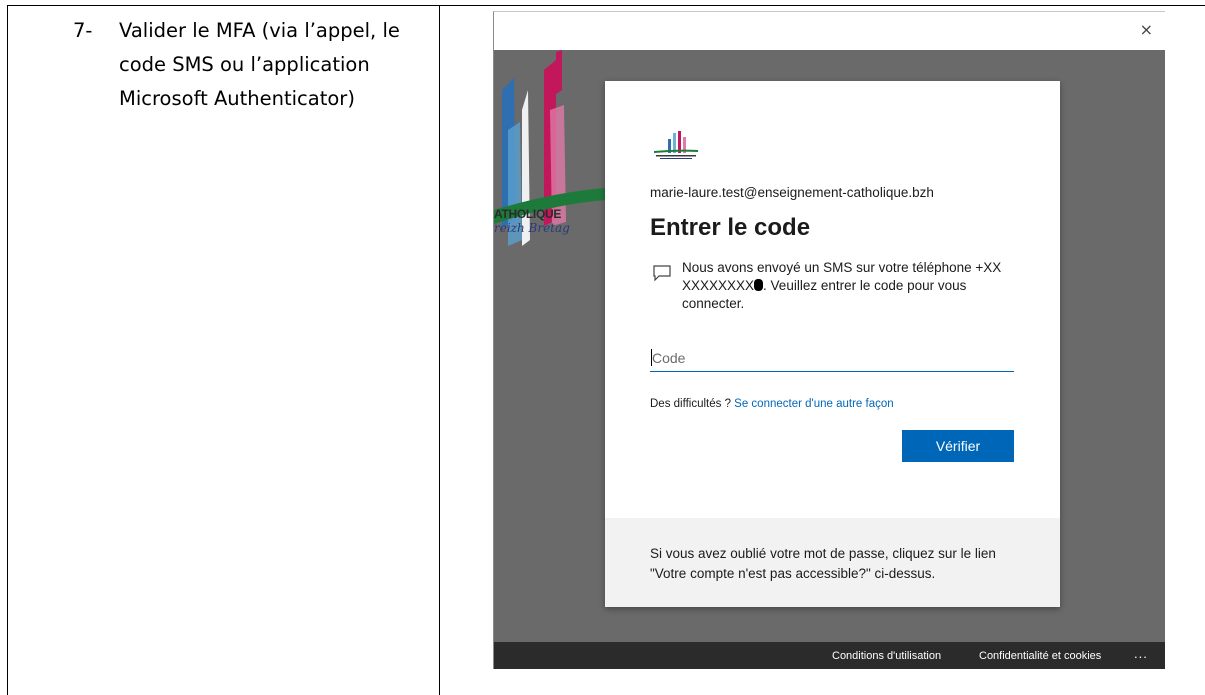 This screenshot has width=1205, height=695. What do you see at coordinates (1040, 656) in the screenshot?
I see `privacy-link: Confidentialité et cookies` at bounding box center [1040, 656].